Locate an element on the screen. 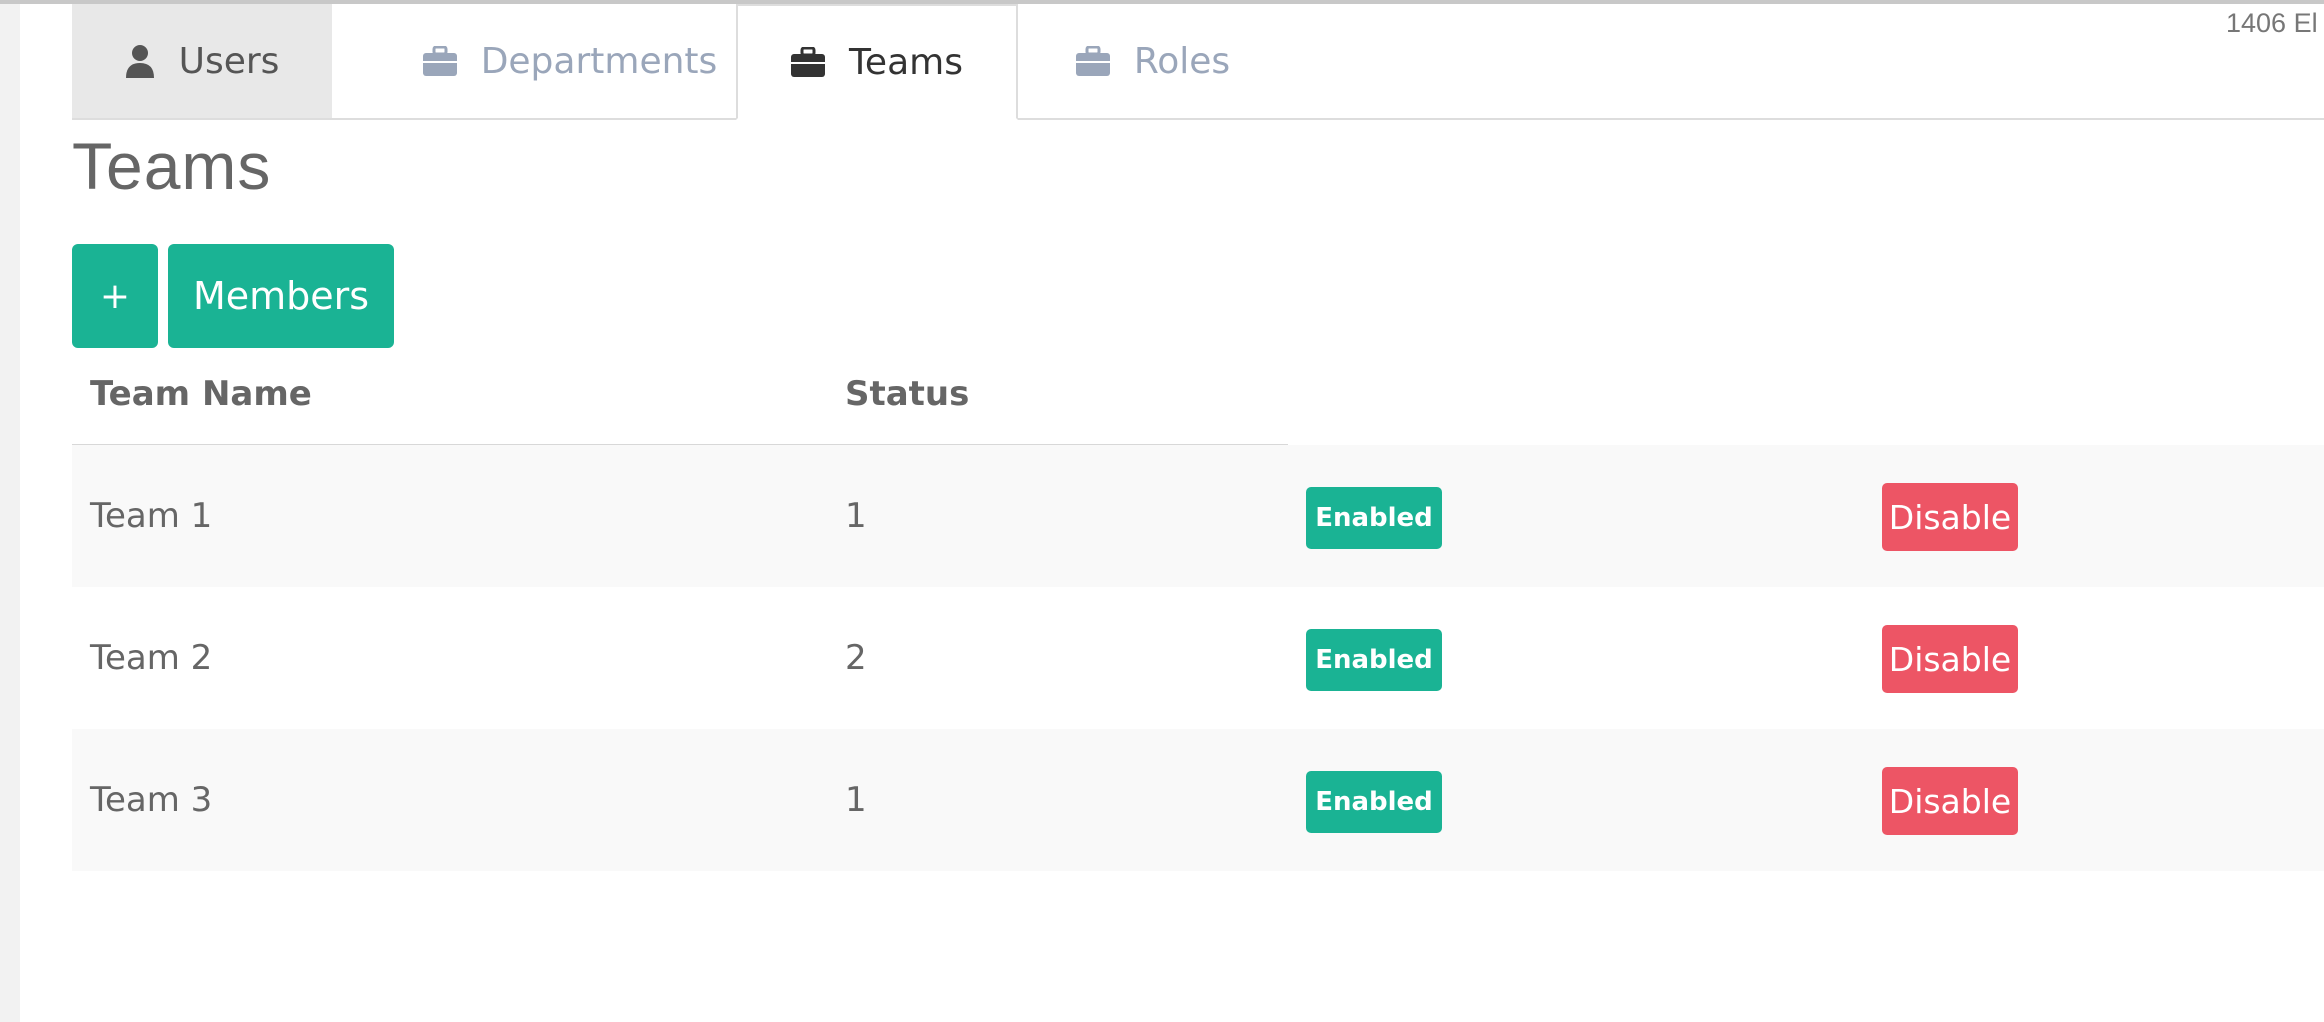 The height and width of the screenshot is (1022, 2324). column-header-team-name: Team Name is located at coordinates (201, 394).